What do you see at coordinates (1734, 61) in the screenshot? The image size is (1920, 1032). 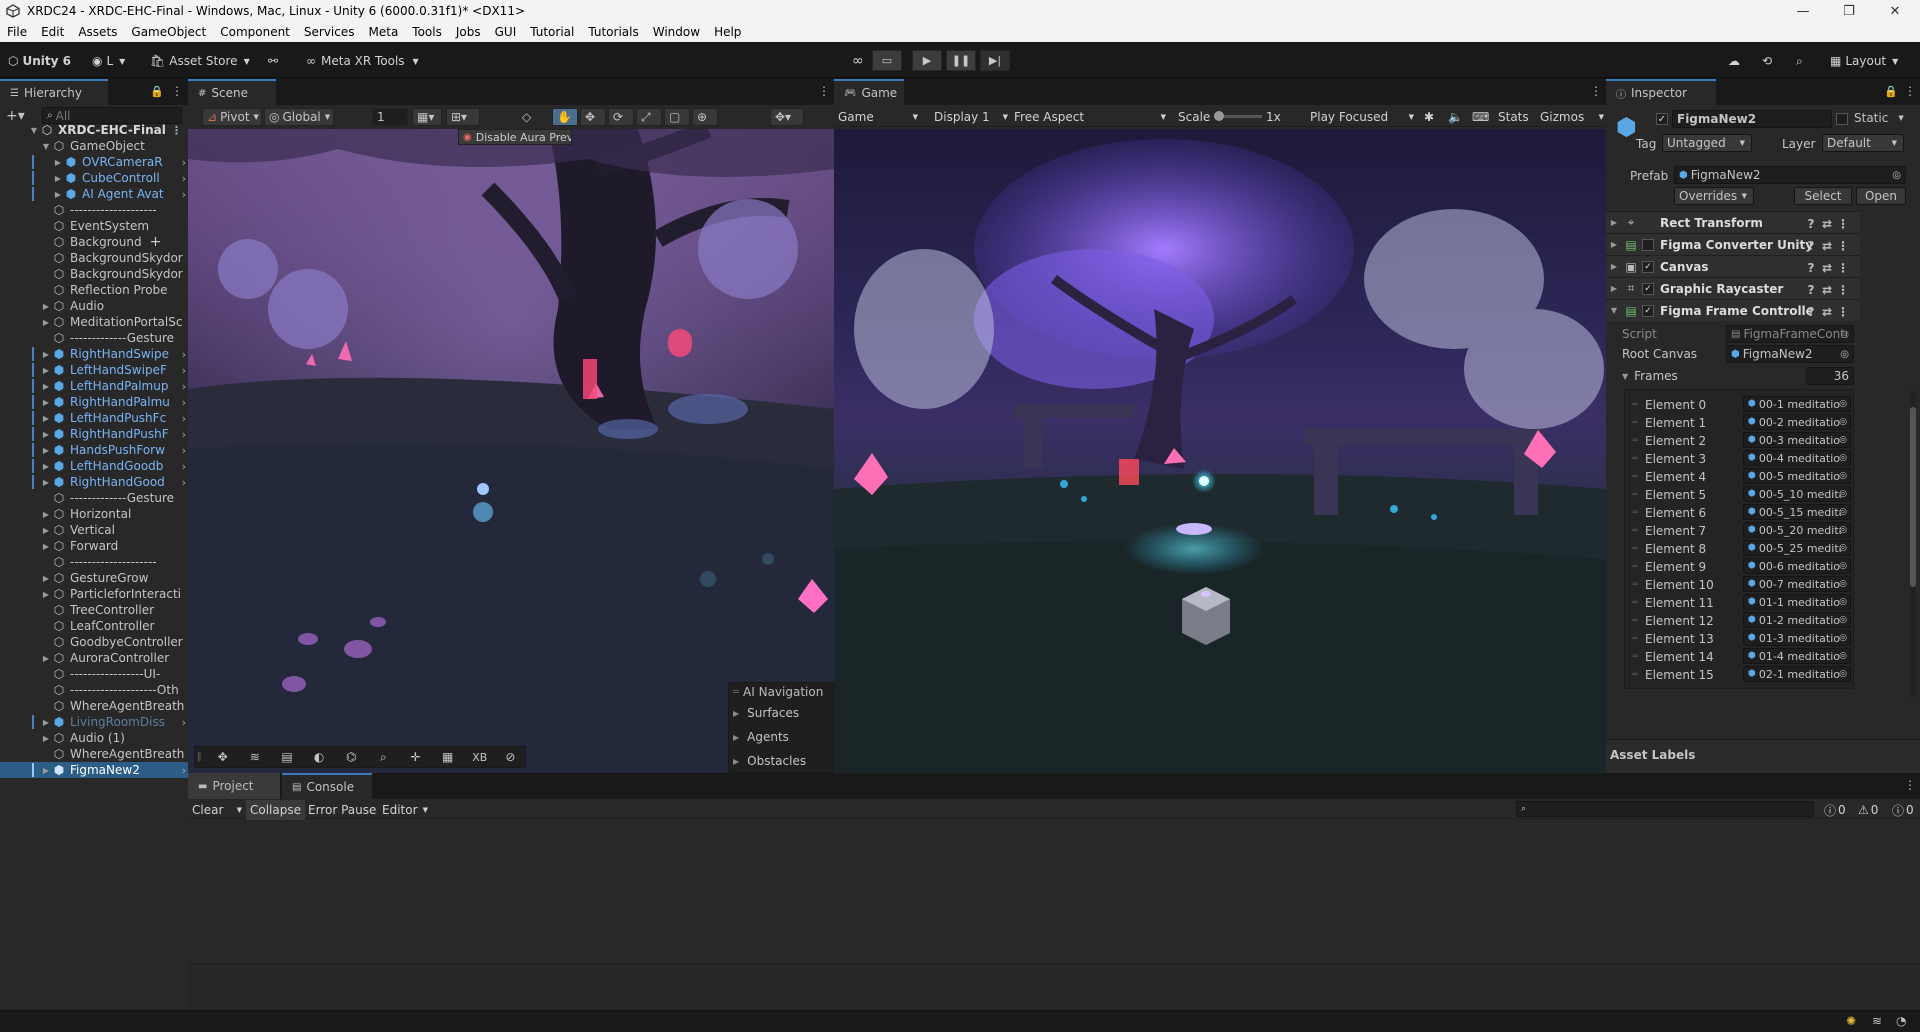 I see `cloud-icon: ☁` at bounding box center [1734, 61].